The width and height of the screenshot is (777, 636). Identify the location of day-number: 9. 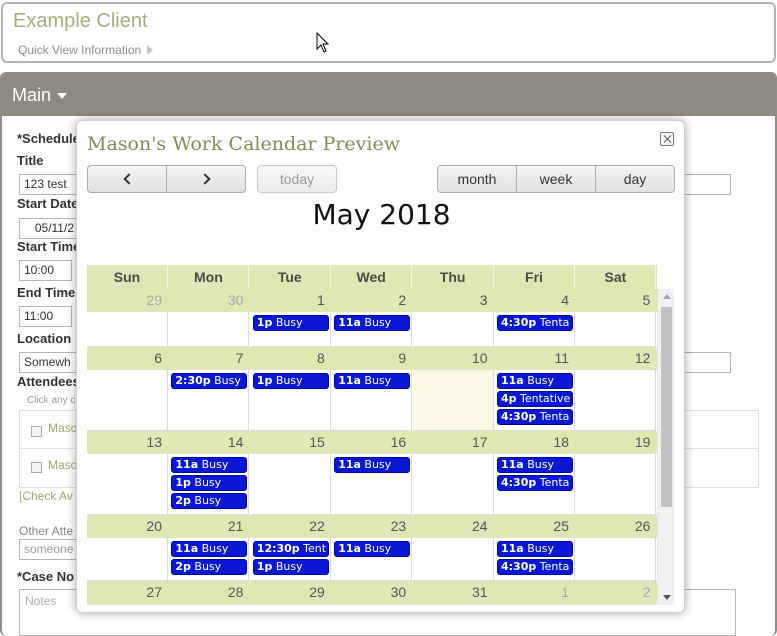
(371, 358).